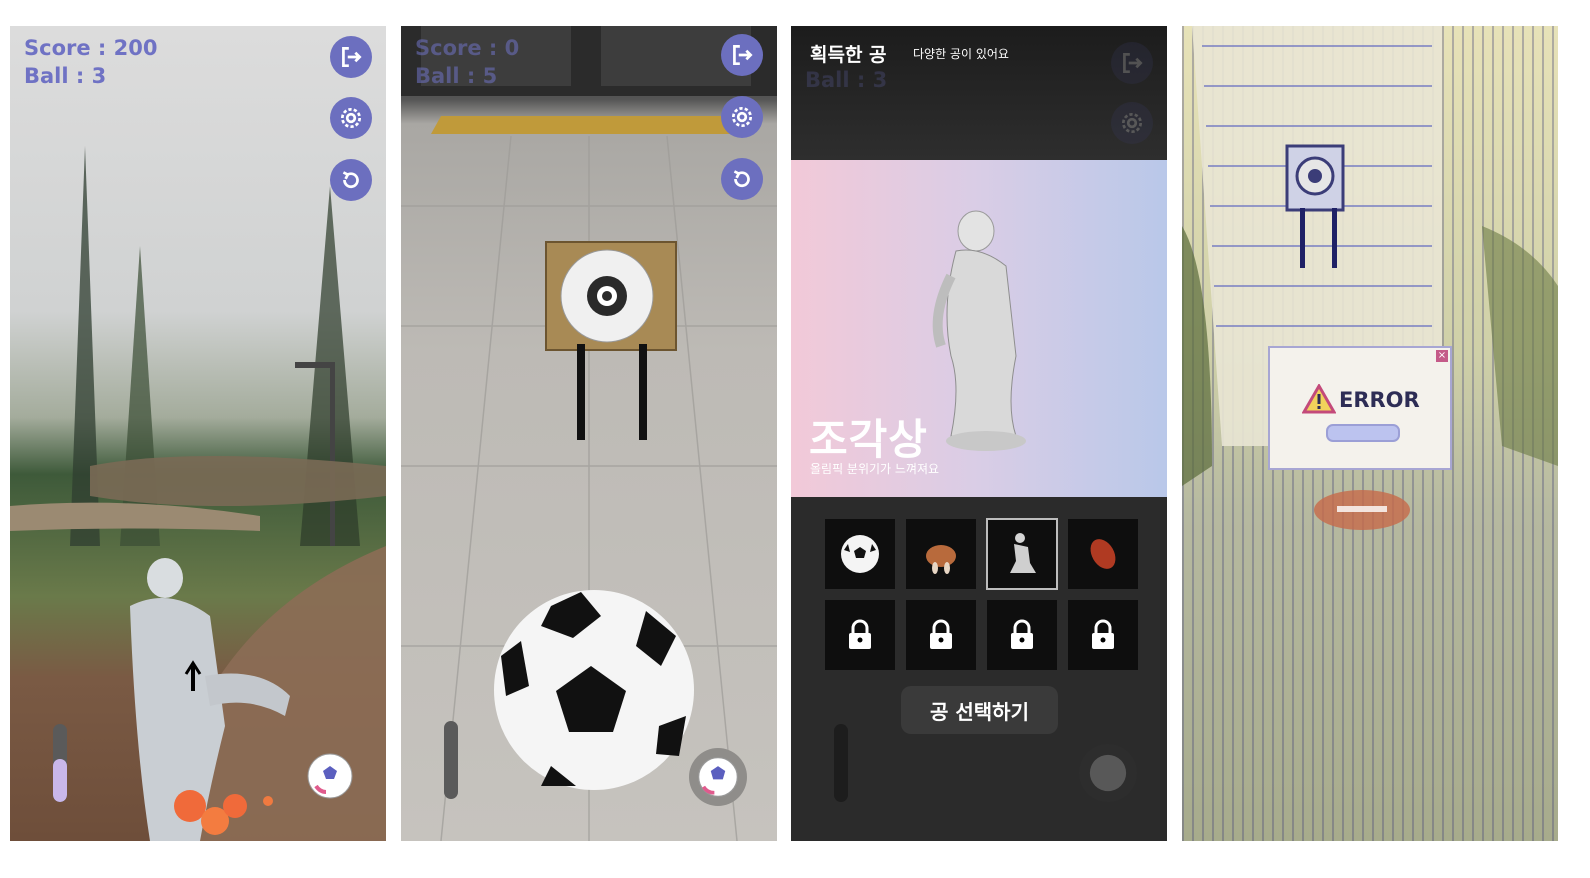  Describe the element at coordinates (979, 710) in the screenshot. I see `select-ball-button: 공 선택하기` at that location.